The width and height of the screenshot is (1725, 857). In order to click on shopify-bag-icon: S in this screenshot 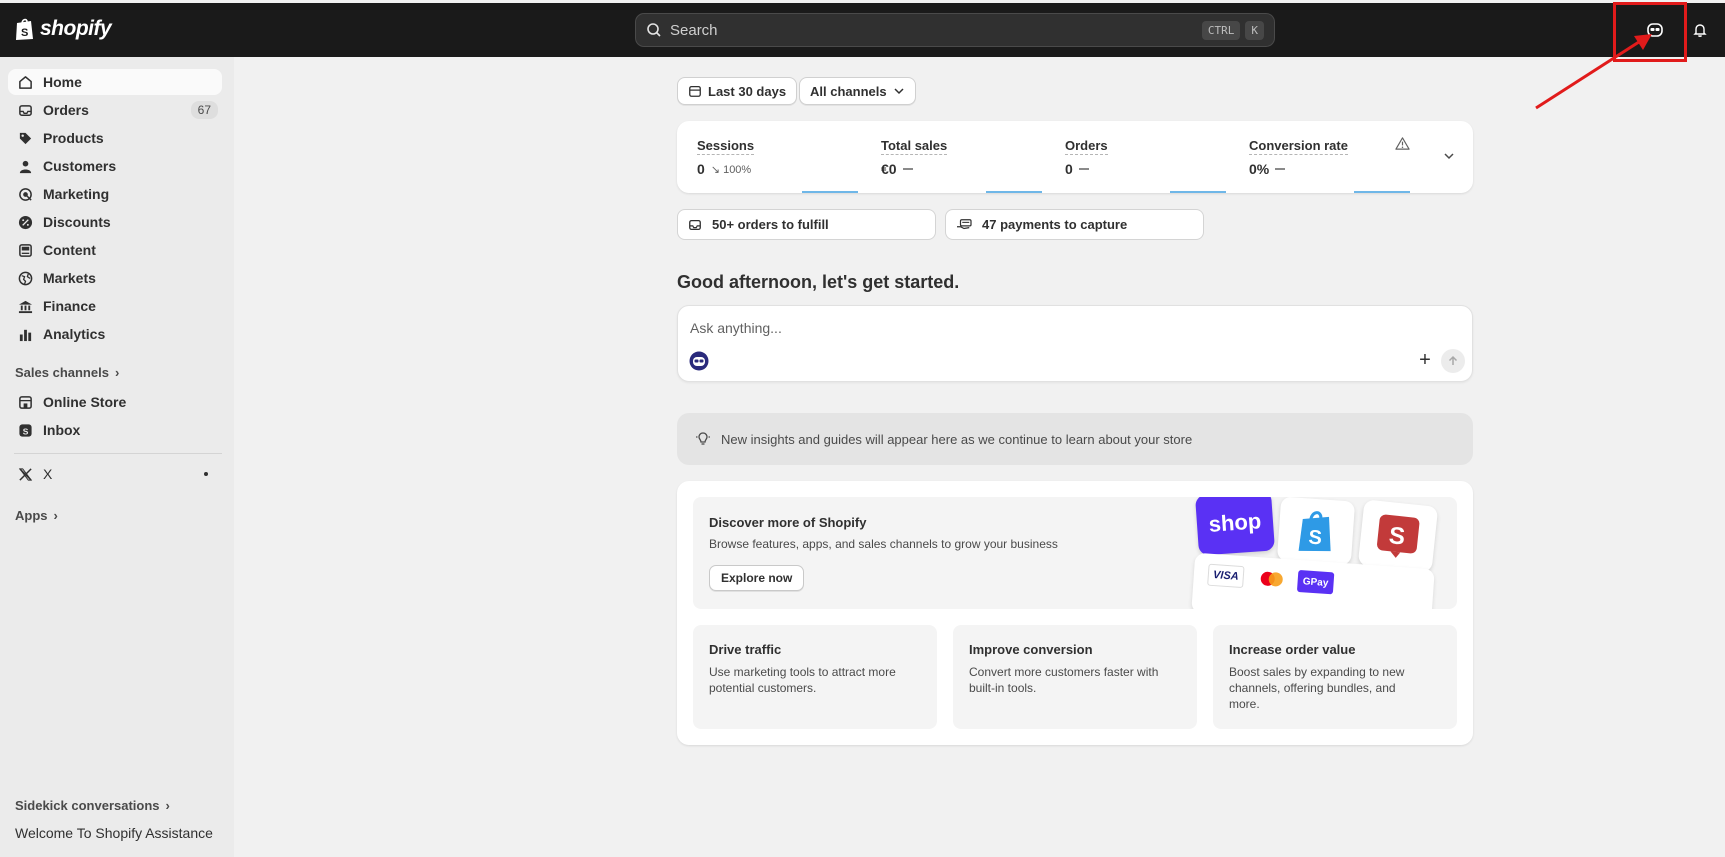, I will do `click(1314, 531)`.